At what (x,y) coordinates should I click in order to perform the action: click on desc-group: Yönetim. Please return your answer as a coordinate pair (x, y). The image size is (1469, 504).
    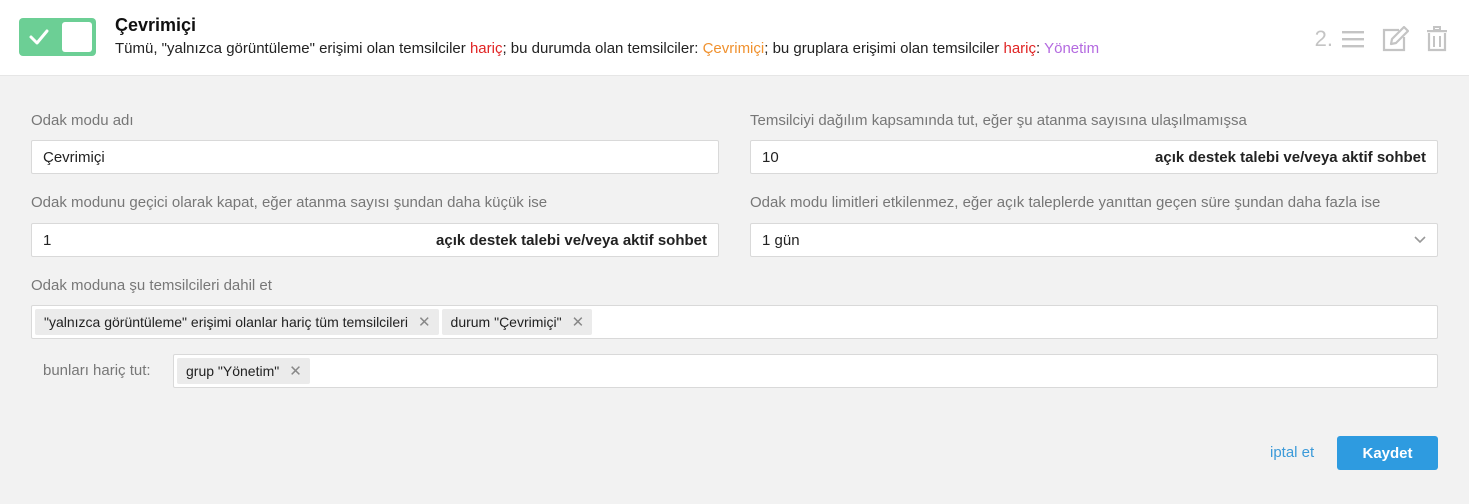
    Looking at the image, I should click on (1072, 48).